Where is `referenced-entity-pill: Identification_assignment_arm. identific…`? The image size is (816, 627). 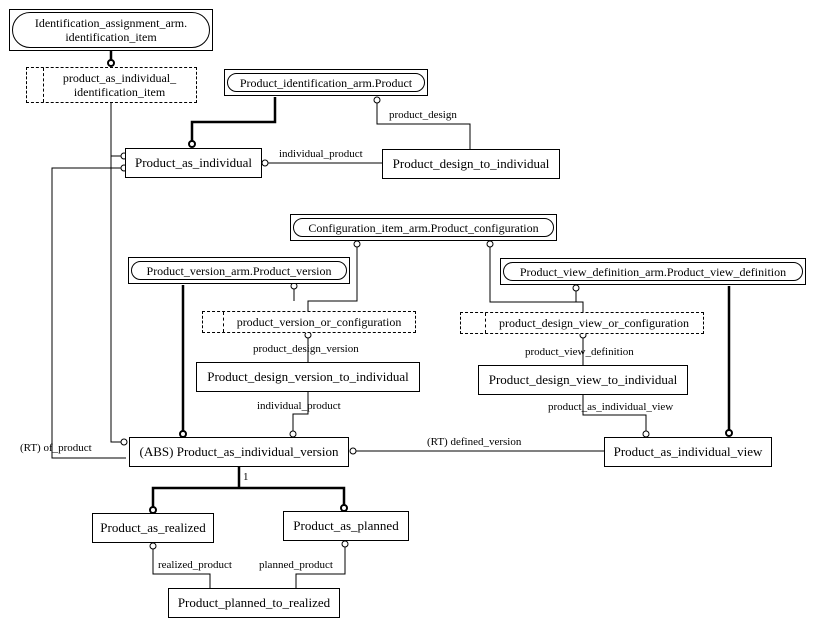 referenced-entity-pill: Identification_assignment_arm. identific… is located at coordinates (111, 30).